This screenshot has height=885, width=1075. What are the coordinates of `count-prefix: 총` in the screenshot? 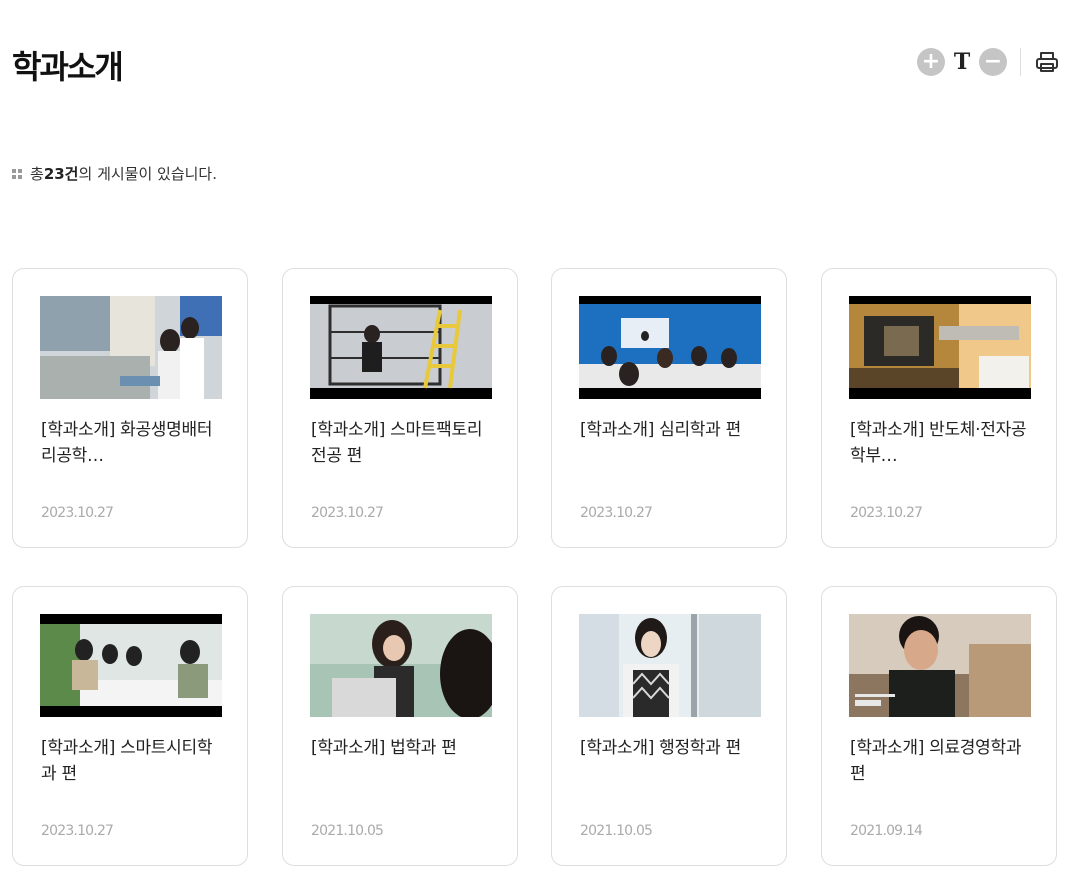 It's located at (37, 174).